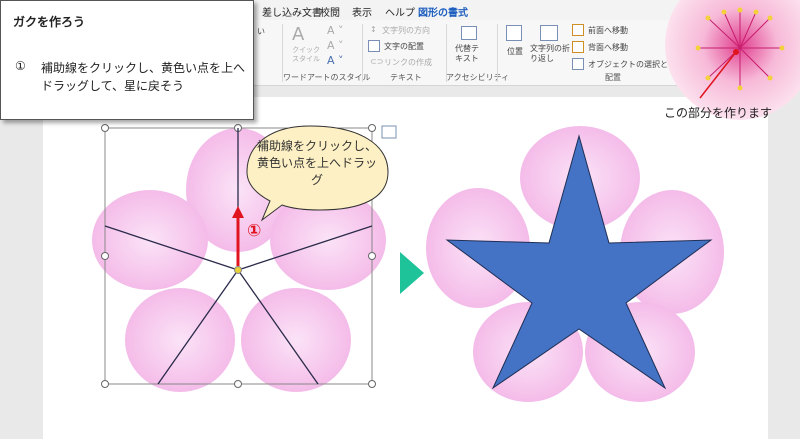  Describe the element at coordinates (20, 66) in the screenshot. I see `instruction-step-number: ①` at that location.